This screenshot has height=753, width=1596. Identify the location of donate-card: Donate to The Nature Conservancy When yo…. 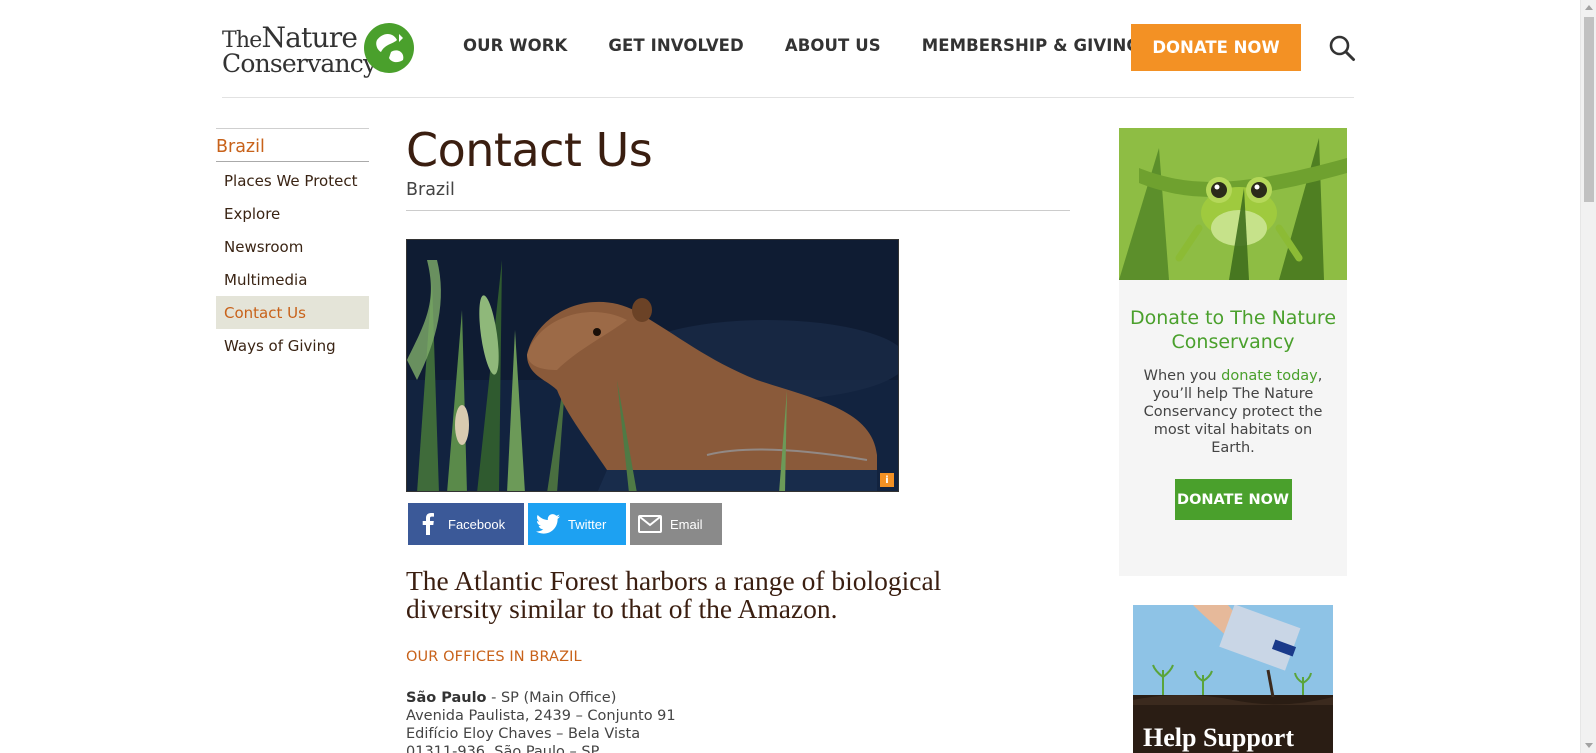
(1233, 352).